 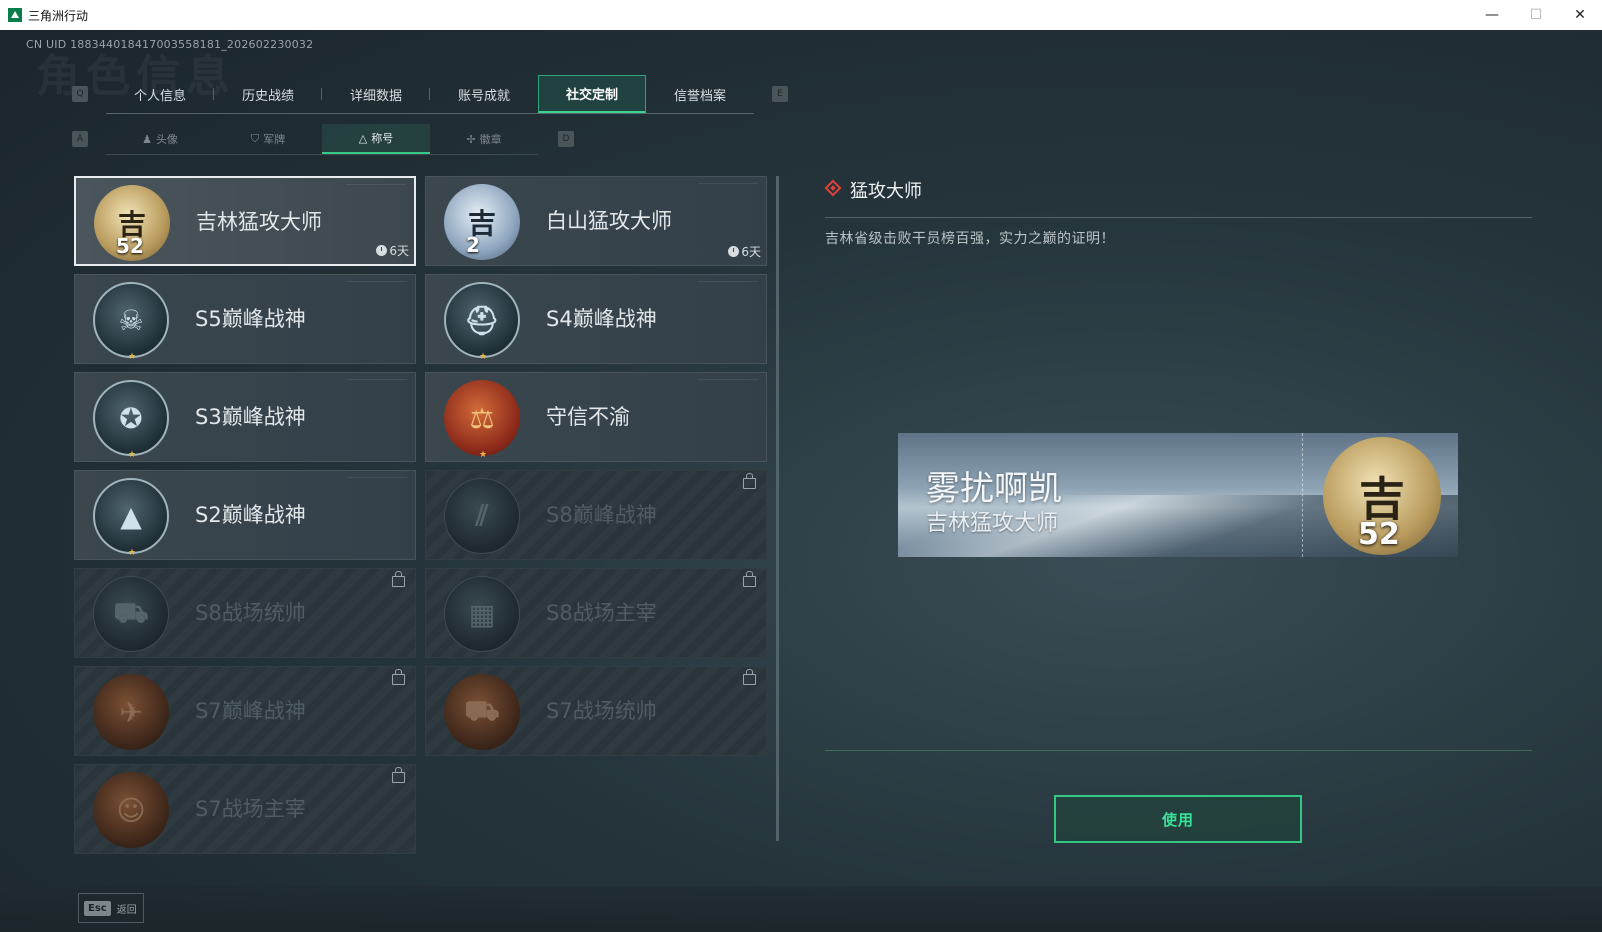 I want to click on title-card-locked: ⛟ S7战场统帅, so click(x=596, y=711).